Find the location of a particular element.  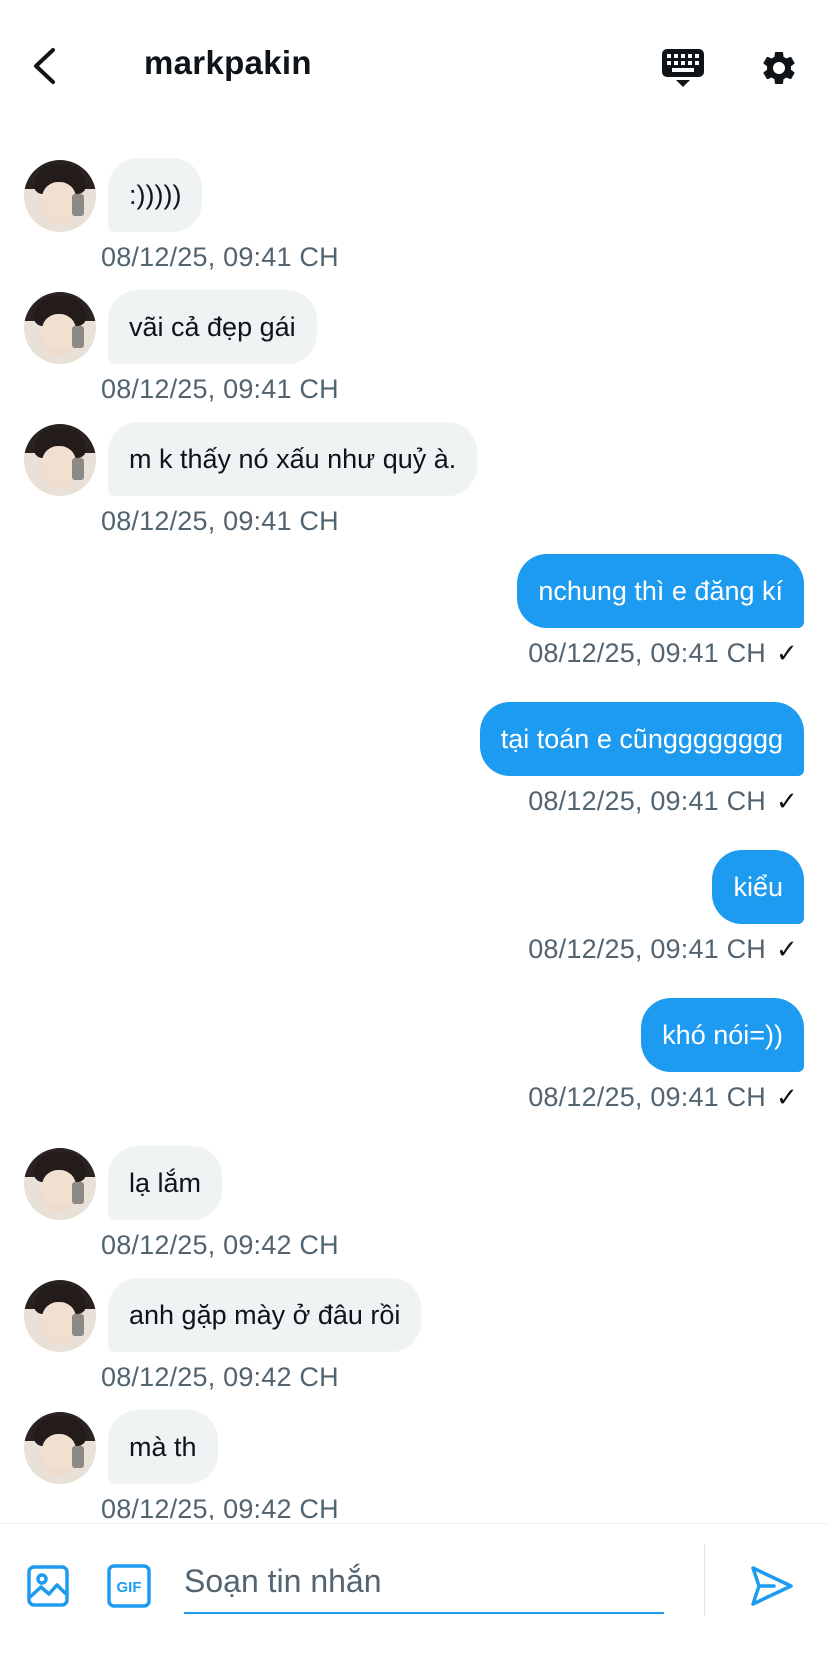

gif-icon: GIF is located at coordinates (129, 1586).